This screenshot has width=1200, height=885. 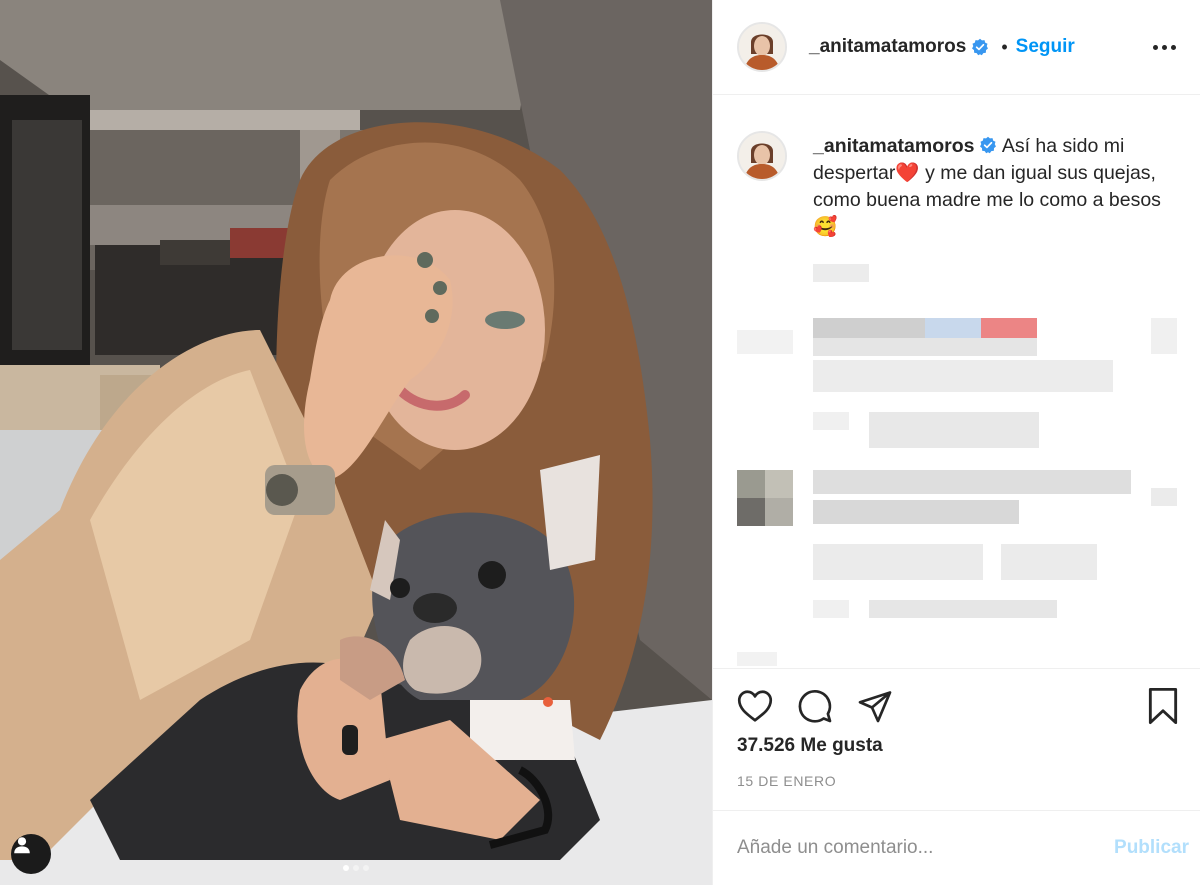 I want to click on follow-button: Seguir, so click(x=1045, y=47).